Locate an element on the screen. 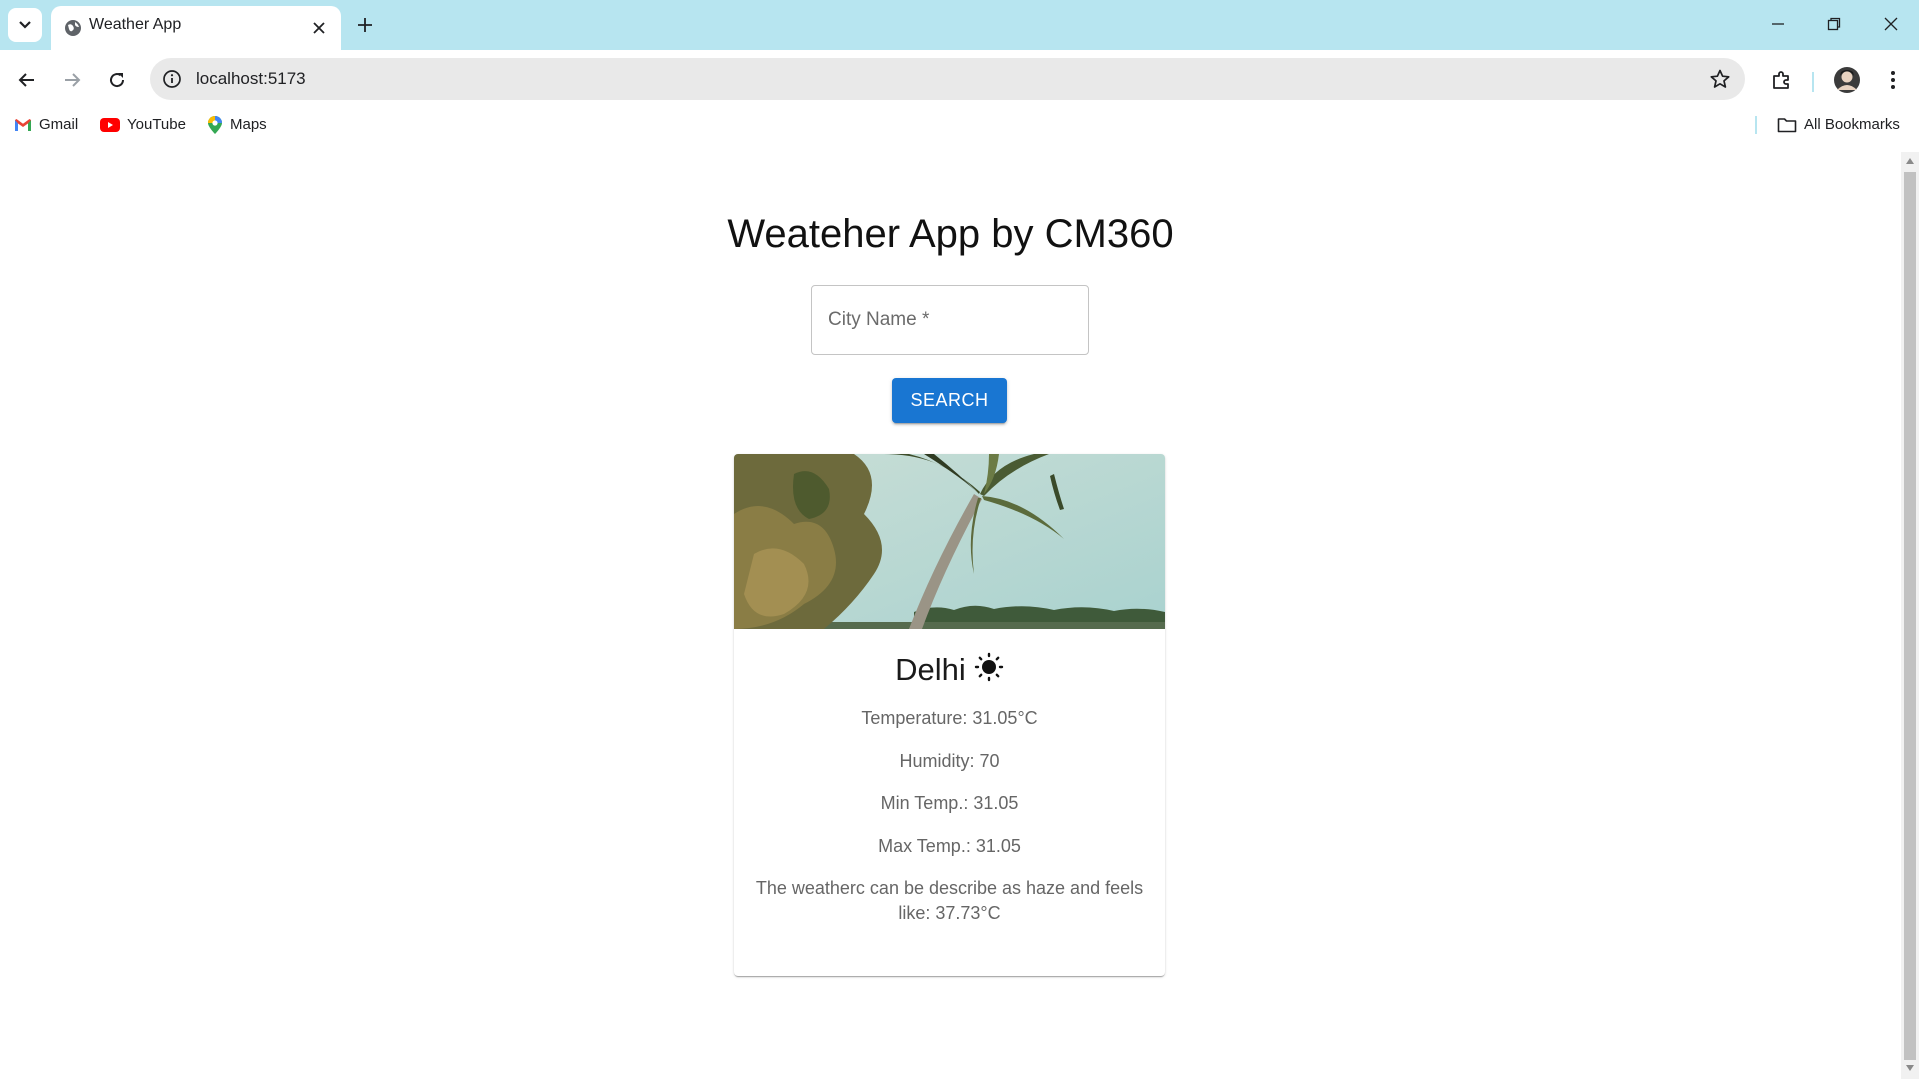 Image resolution: width=1919 pixels, height=1079 pixels. bookmark-maps: Maps is located at coordinates (237, 125).